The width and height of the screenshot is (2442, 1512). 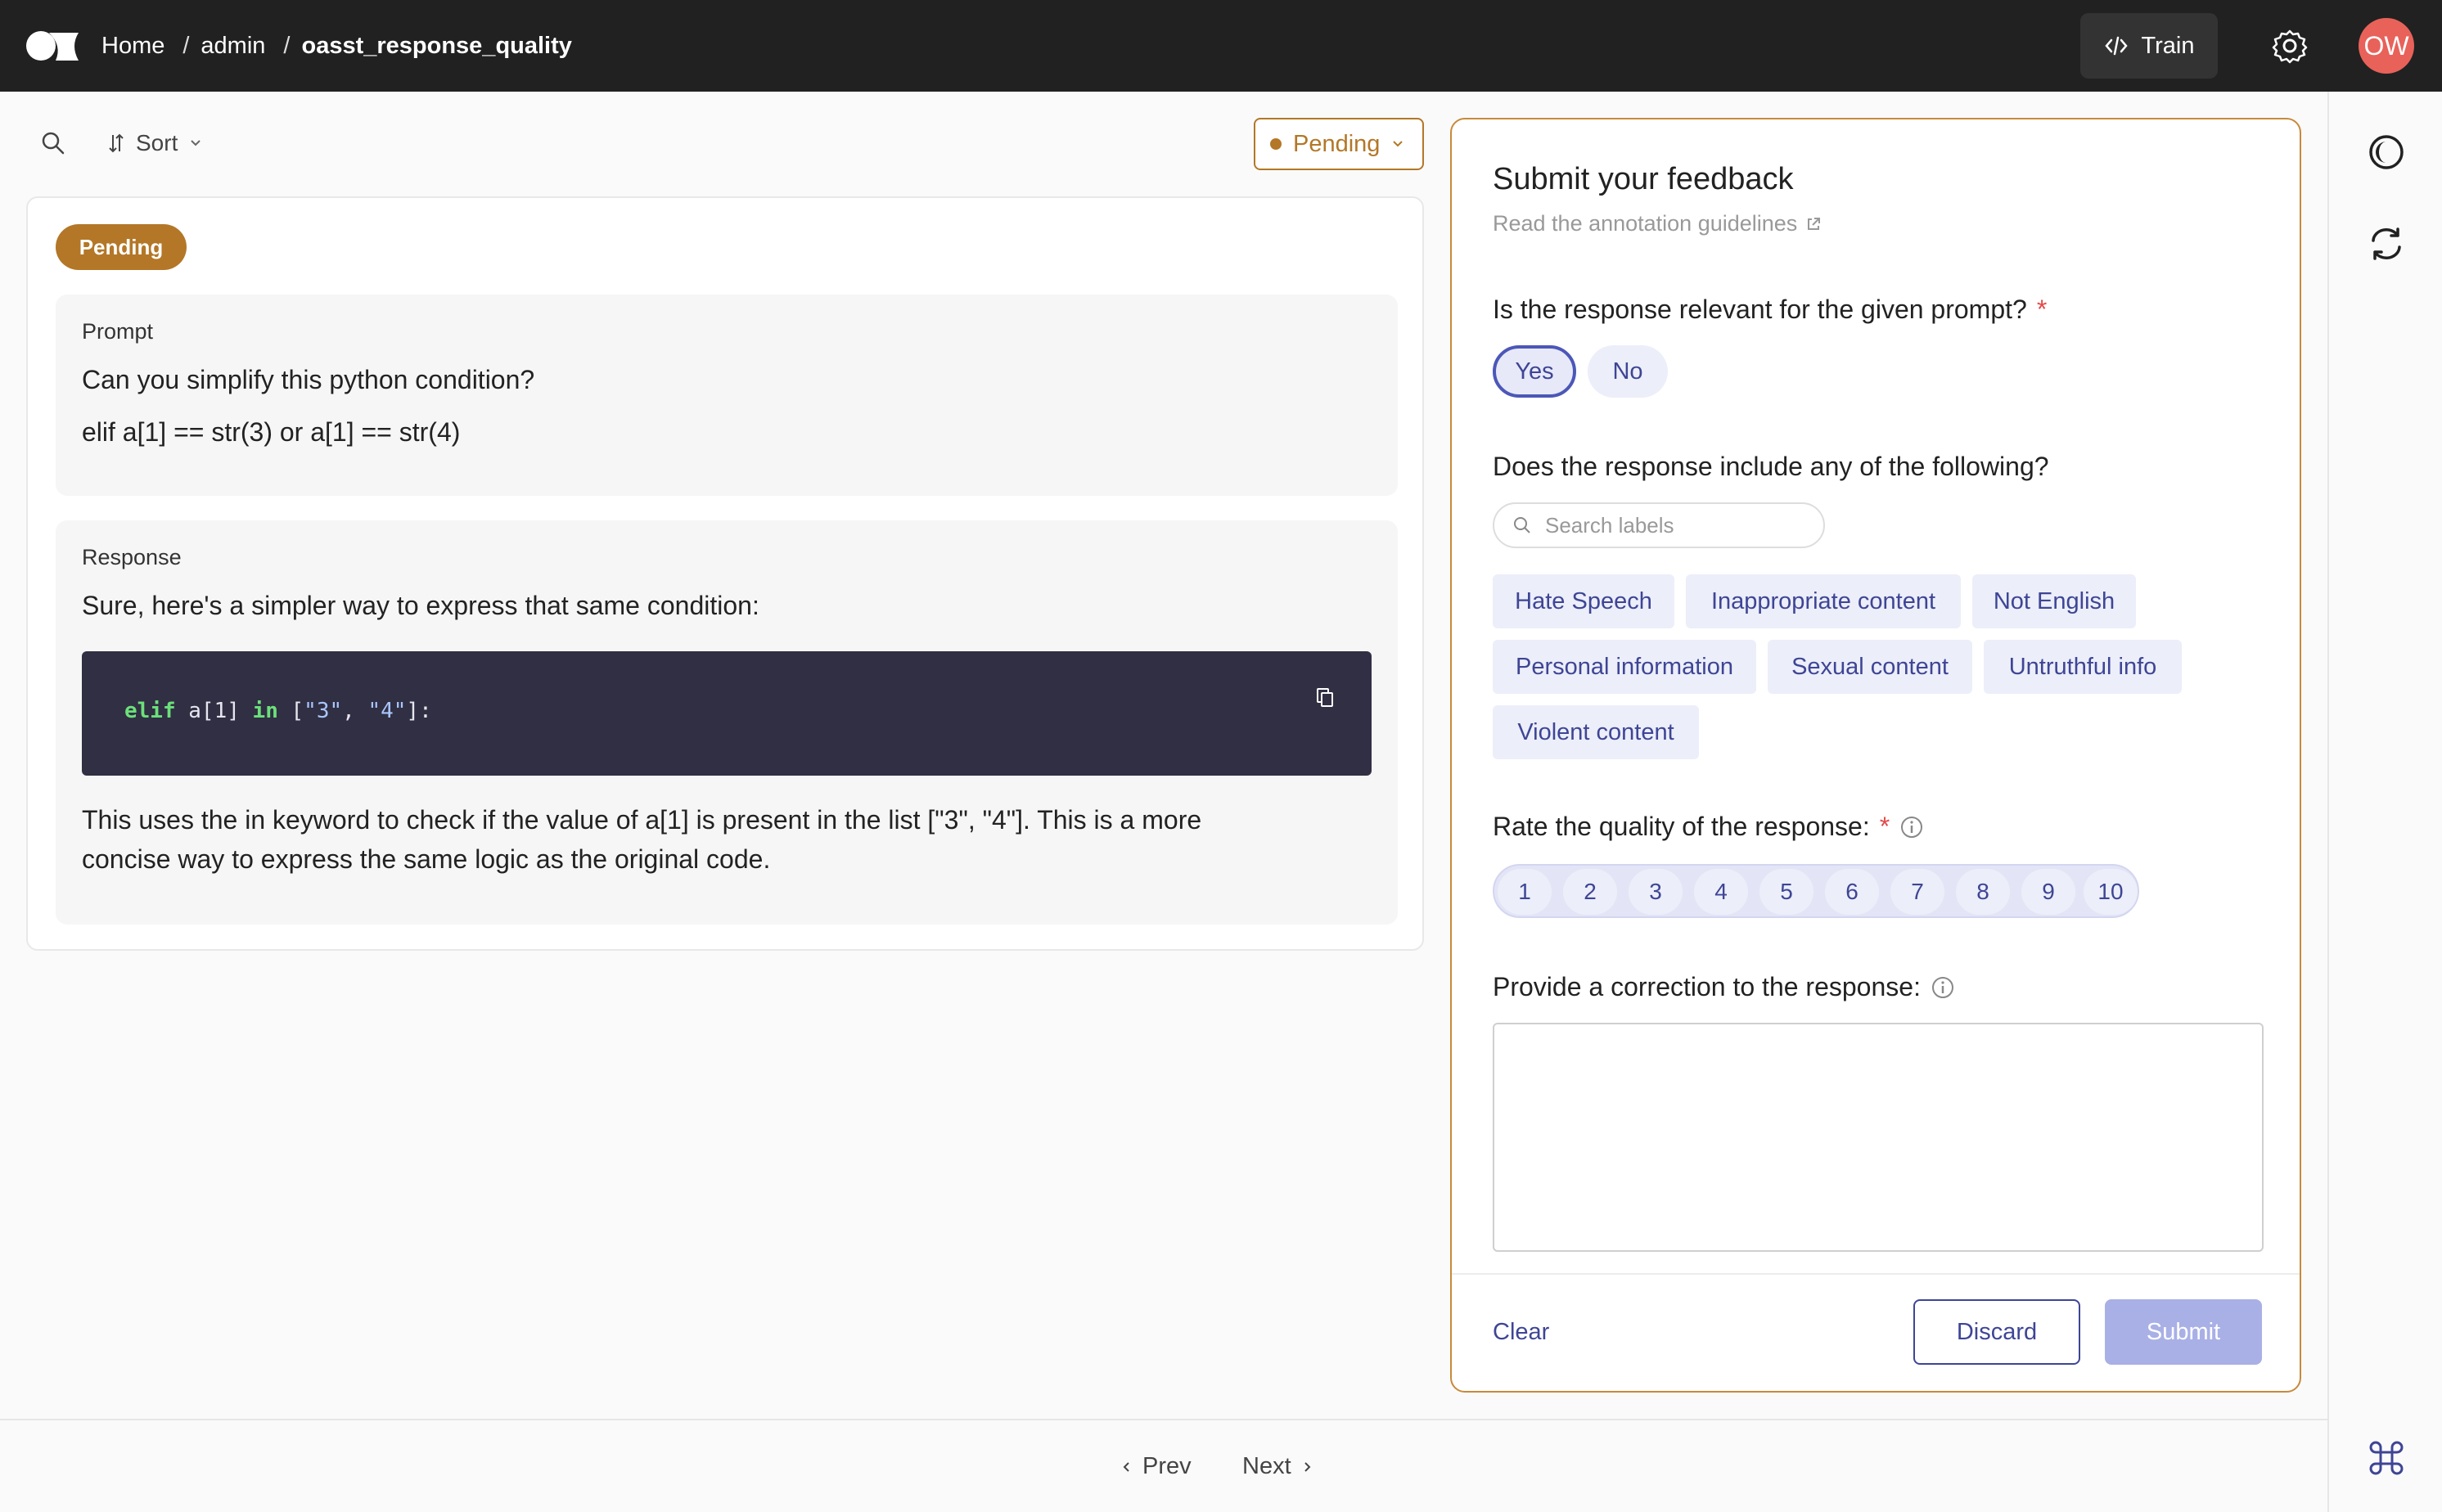 I want to click on response-title: Response, so click(x=132, y=557).